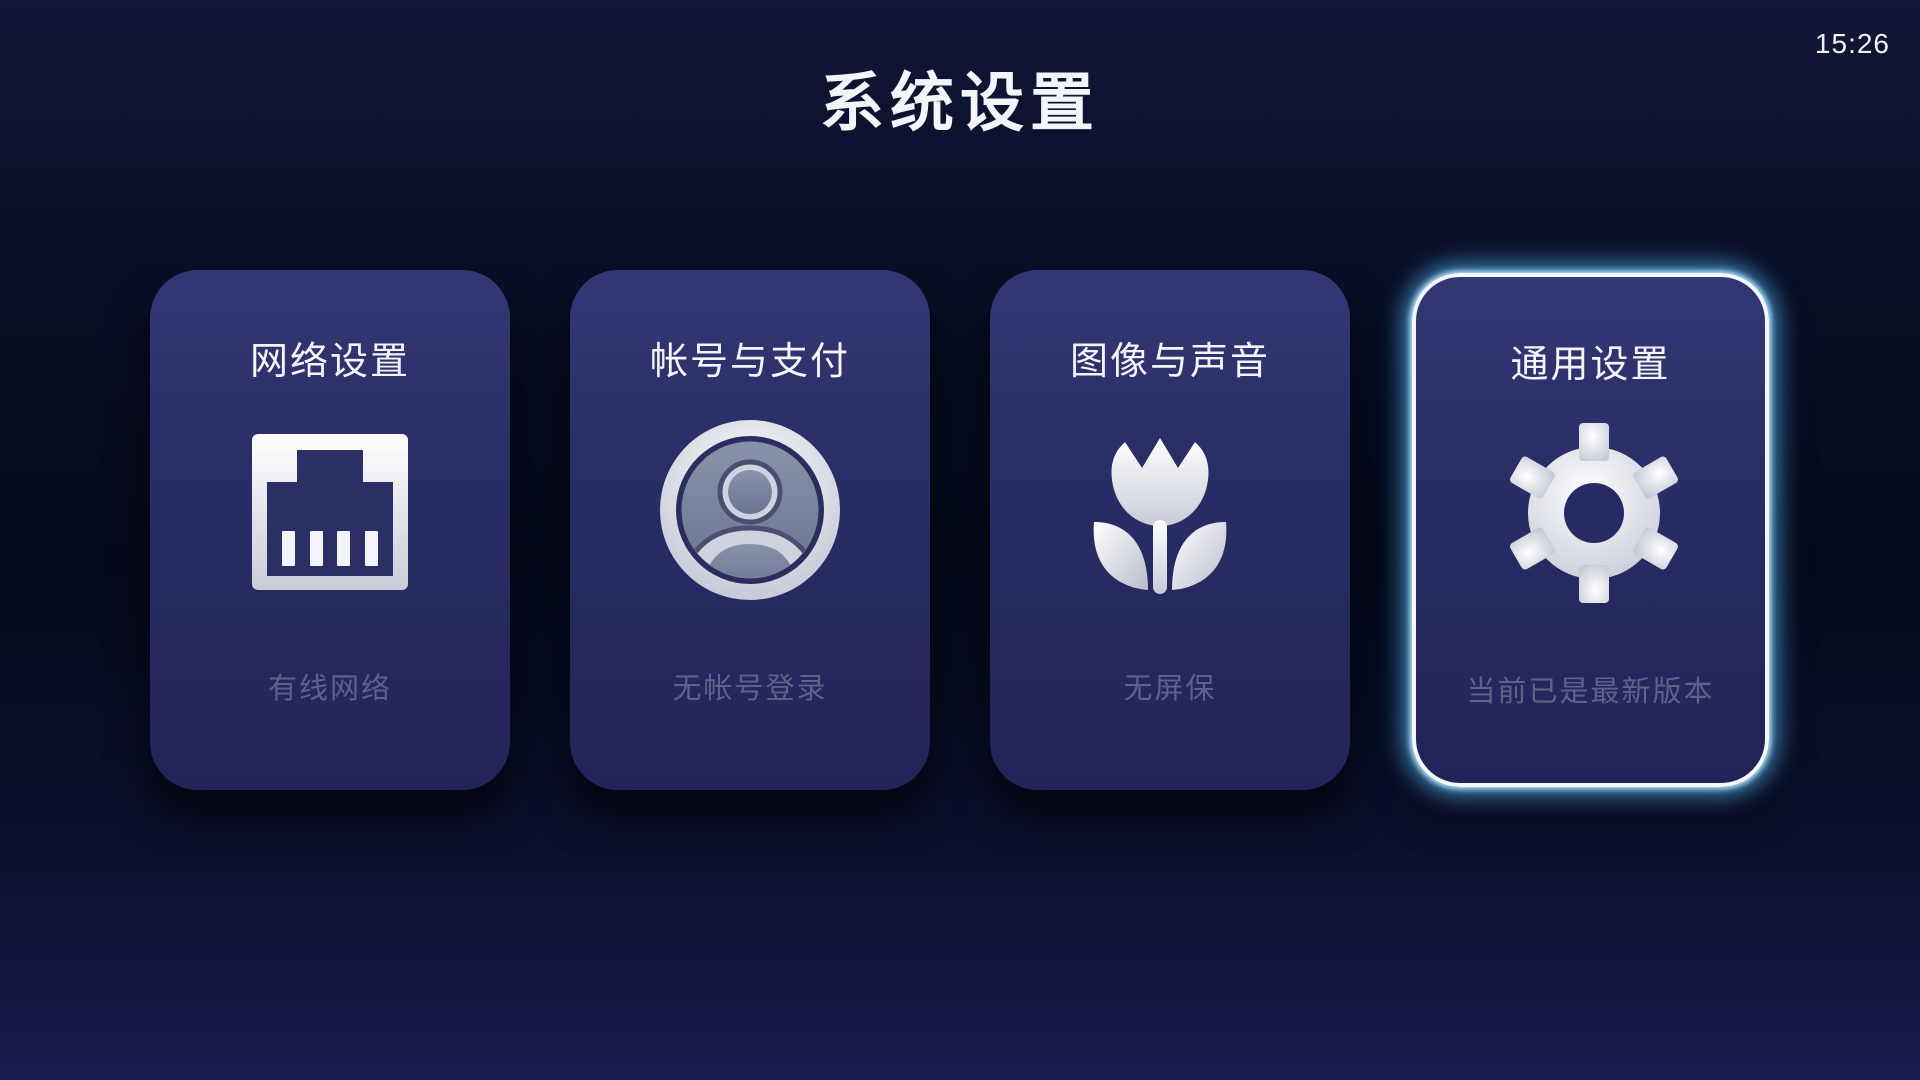  Describe the element at coordinates (750, 688) in the screenshot. I see `card-status: 无帐号登录` at that location.